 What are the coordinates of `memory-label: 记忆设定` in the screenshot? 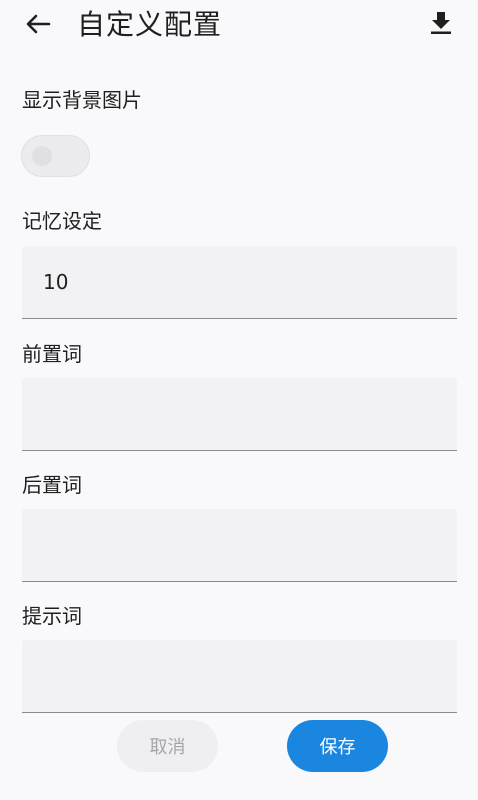 It's located at (62, 221).